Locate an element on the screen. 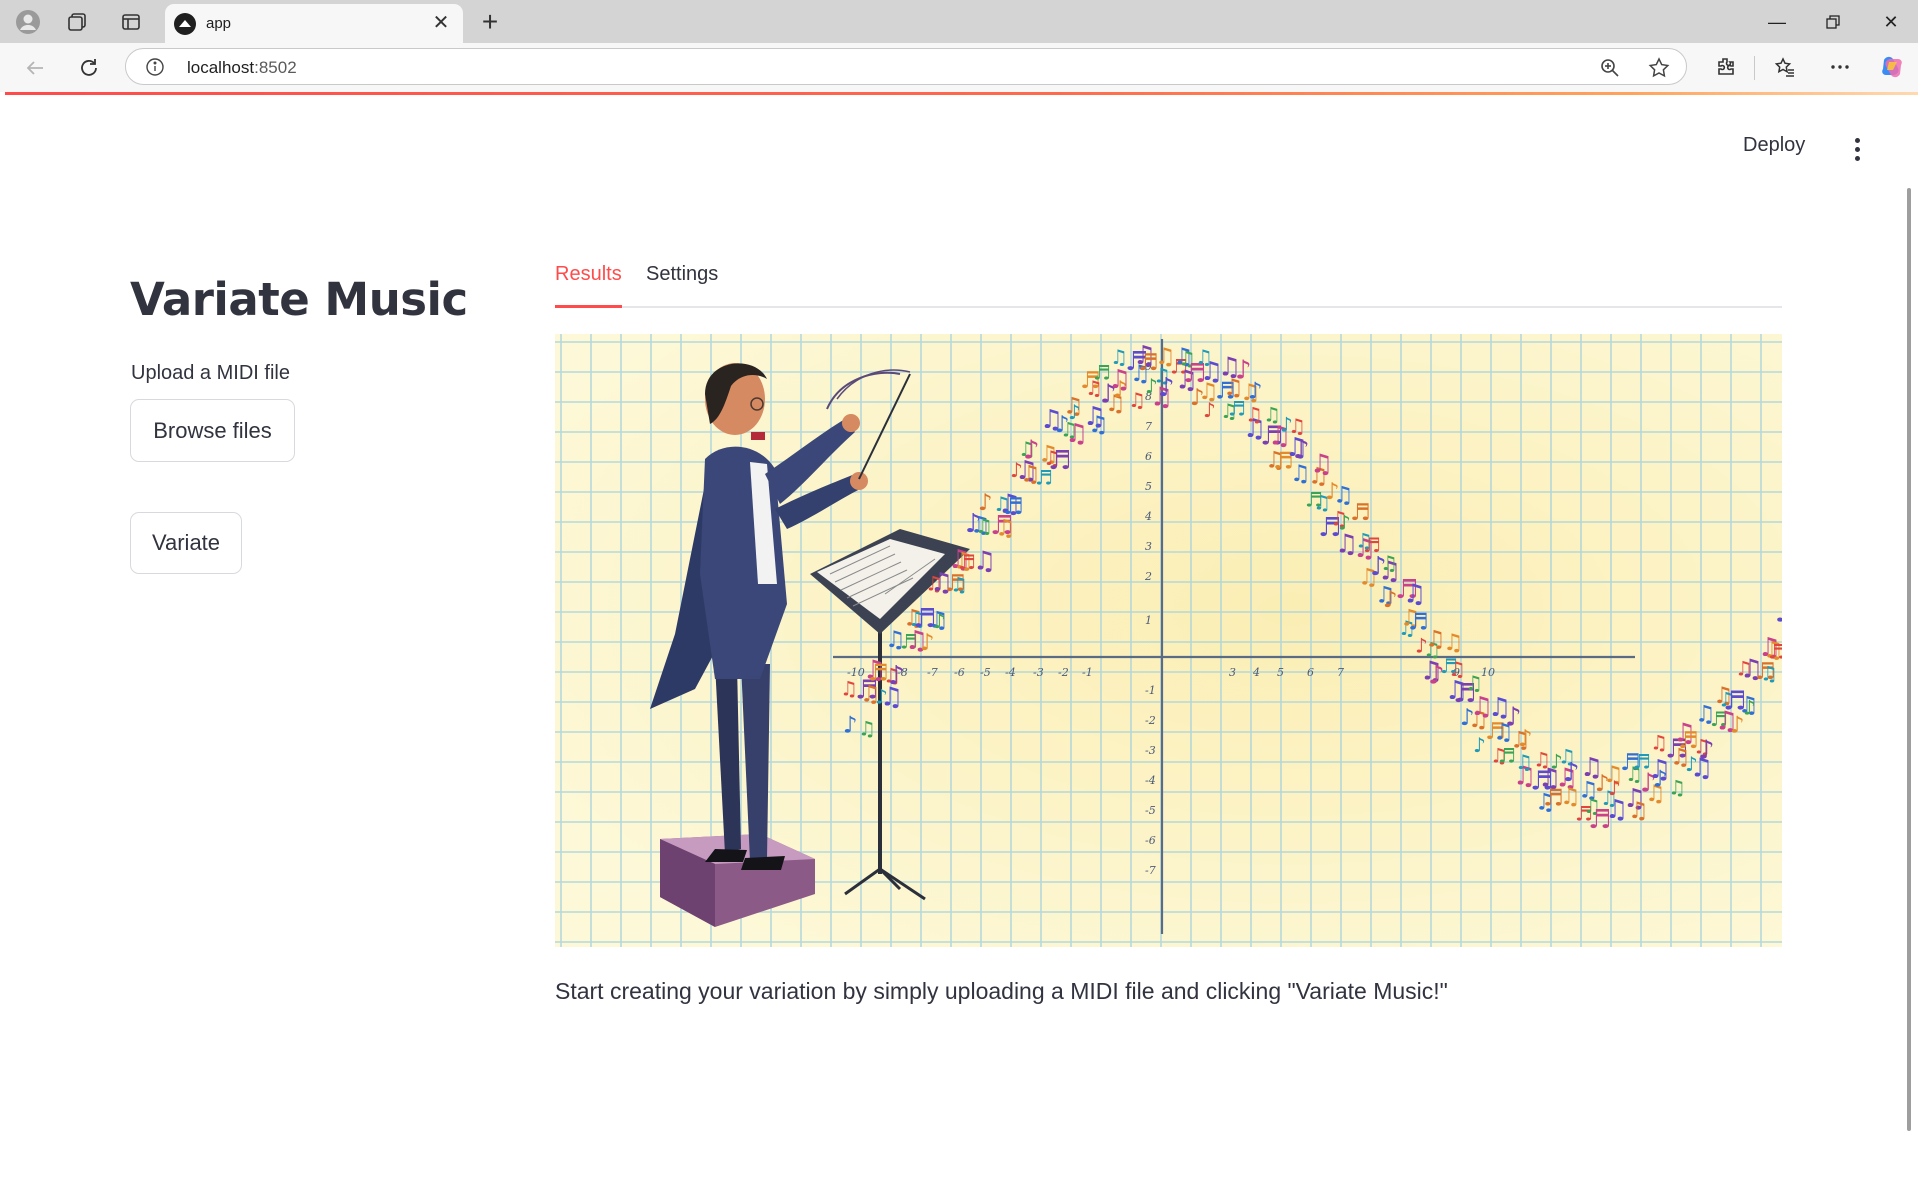 This screenshot has width=1918, height=1198. site-info-icon is located at coordinates (155, 67).